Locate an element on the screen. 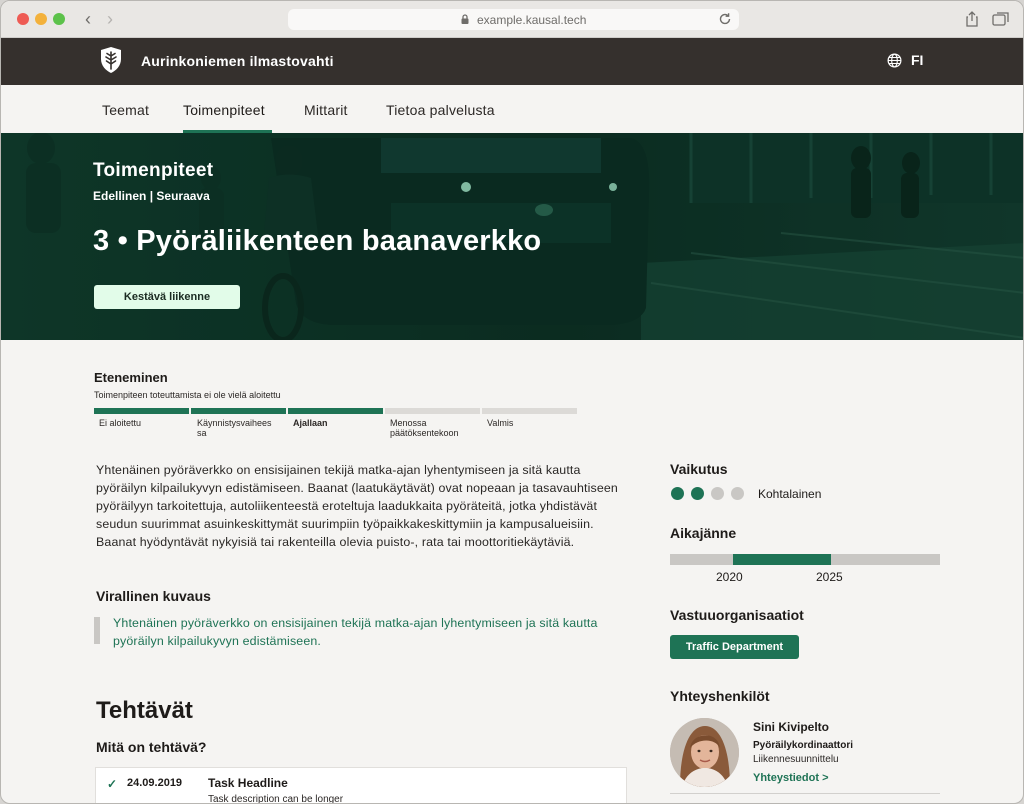 Image resolution: width=1024 pixels, height=804 pixels. zoom-window-button is located at coordinates (59, 19).